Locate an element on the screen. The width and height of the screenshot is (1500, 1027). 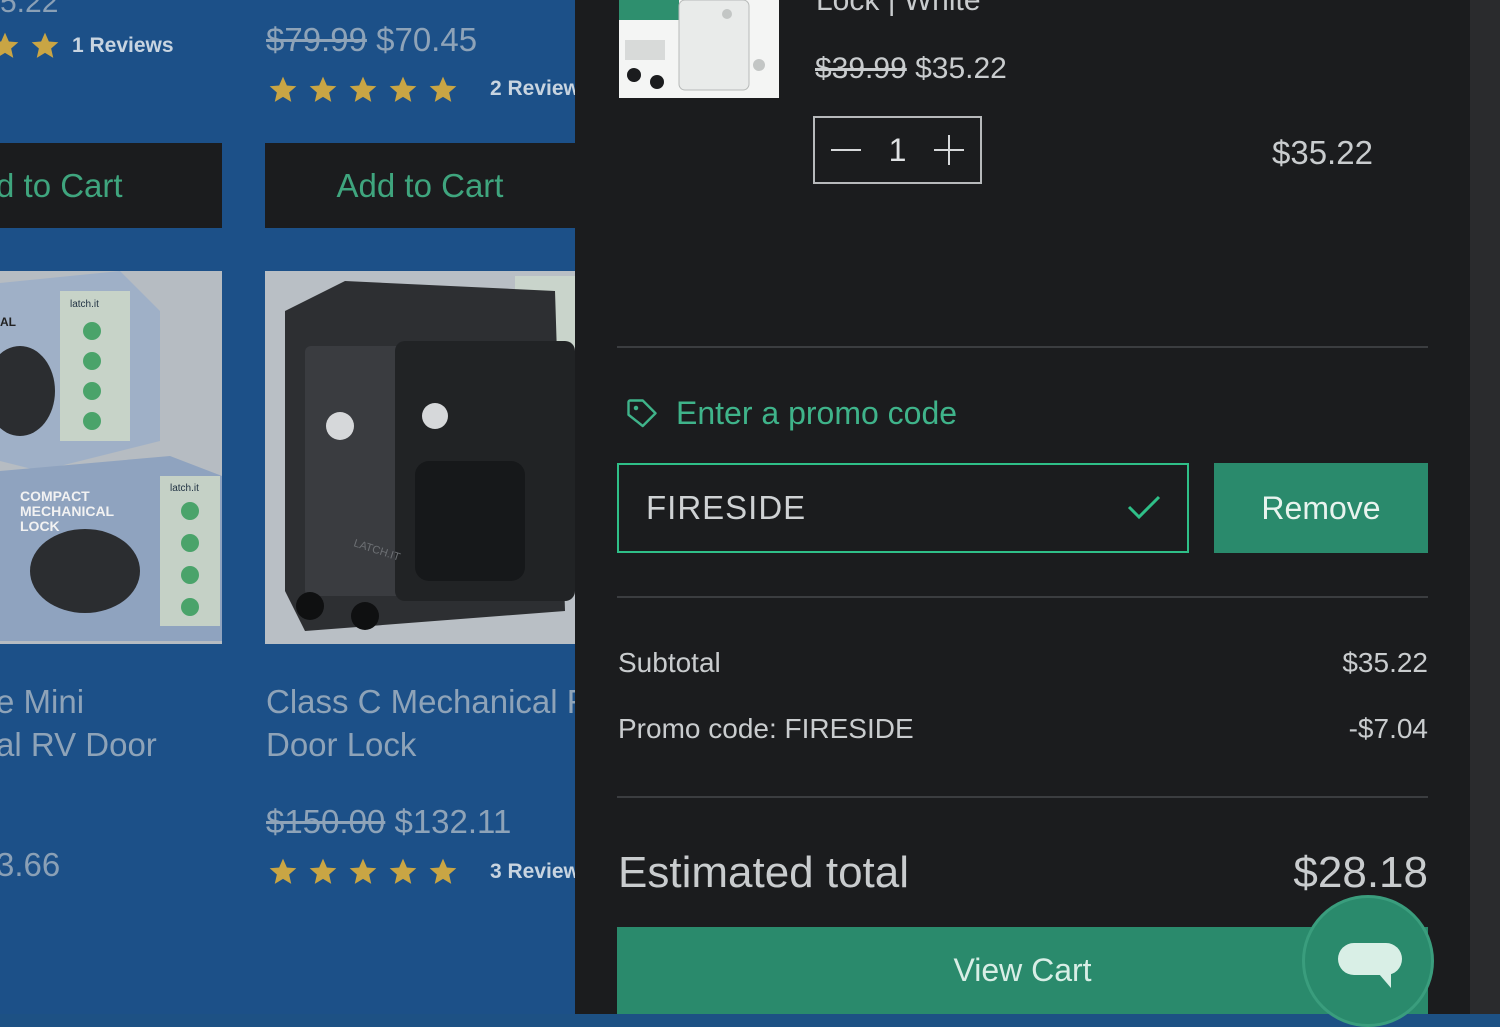
promo-discount-row: Promo code: FIRESIDE -$7.04 is located at coordinates (1023, 729).